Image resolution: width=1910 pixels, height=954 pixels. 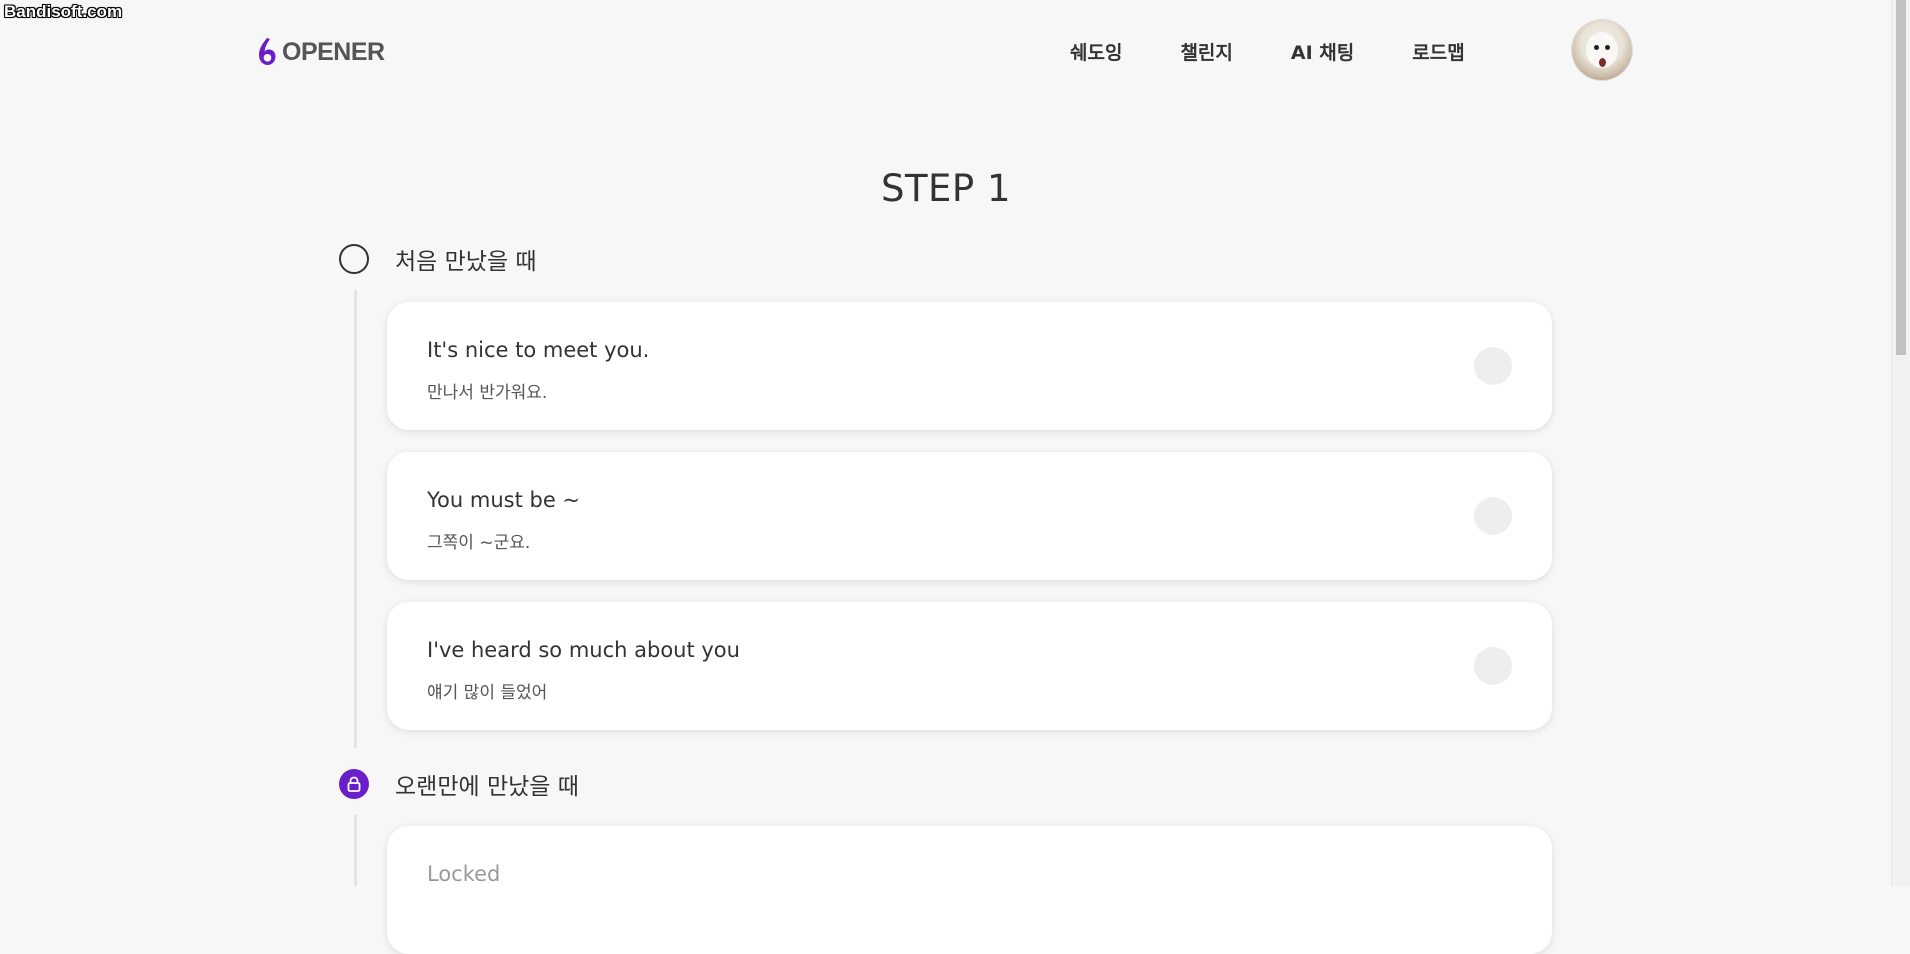 I want to click on section-long-time-no-see: 오랜만에 만났을 때, so click(x=459, y=784).